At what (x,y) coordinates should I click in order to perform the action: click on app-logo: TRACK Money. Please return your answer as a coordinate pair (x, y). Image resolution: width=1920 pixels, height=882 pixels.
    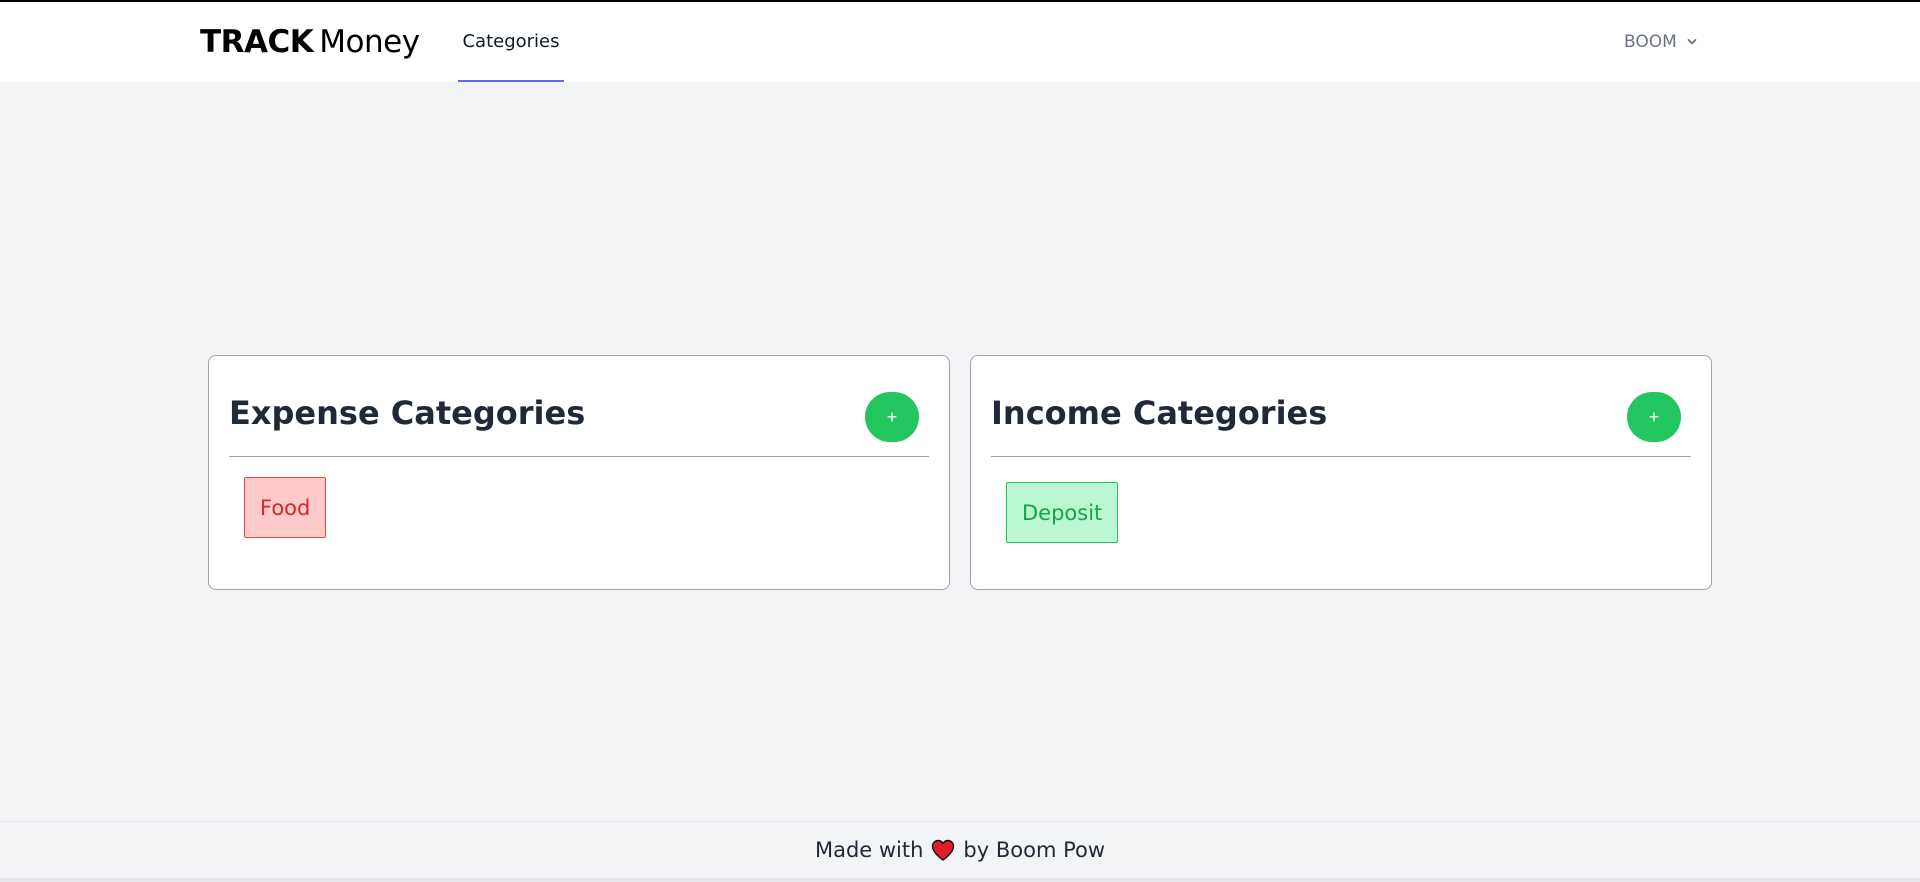
    Looking at the image, I should click on (310, 42).